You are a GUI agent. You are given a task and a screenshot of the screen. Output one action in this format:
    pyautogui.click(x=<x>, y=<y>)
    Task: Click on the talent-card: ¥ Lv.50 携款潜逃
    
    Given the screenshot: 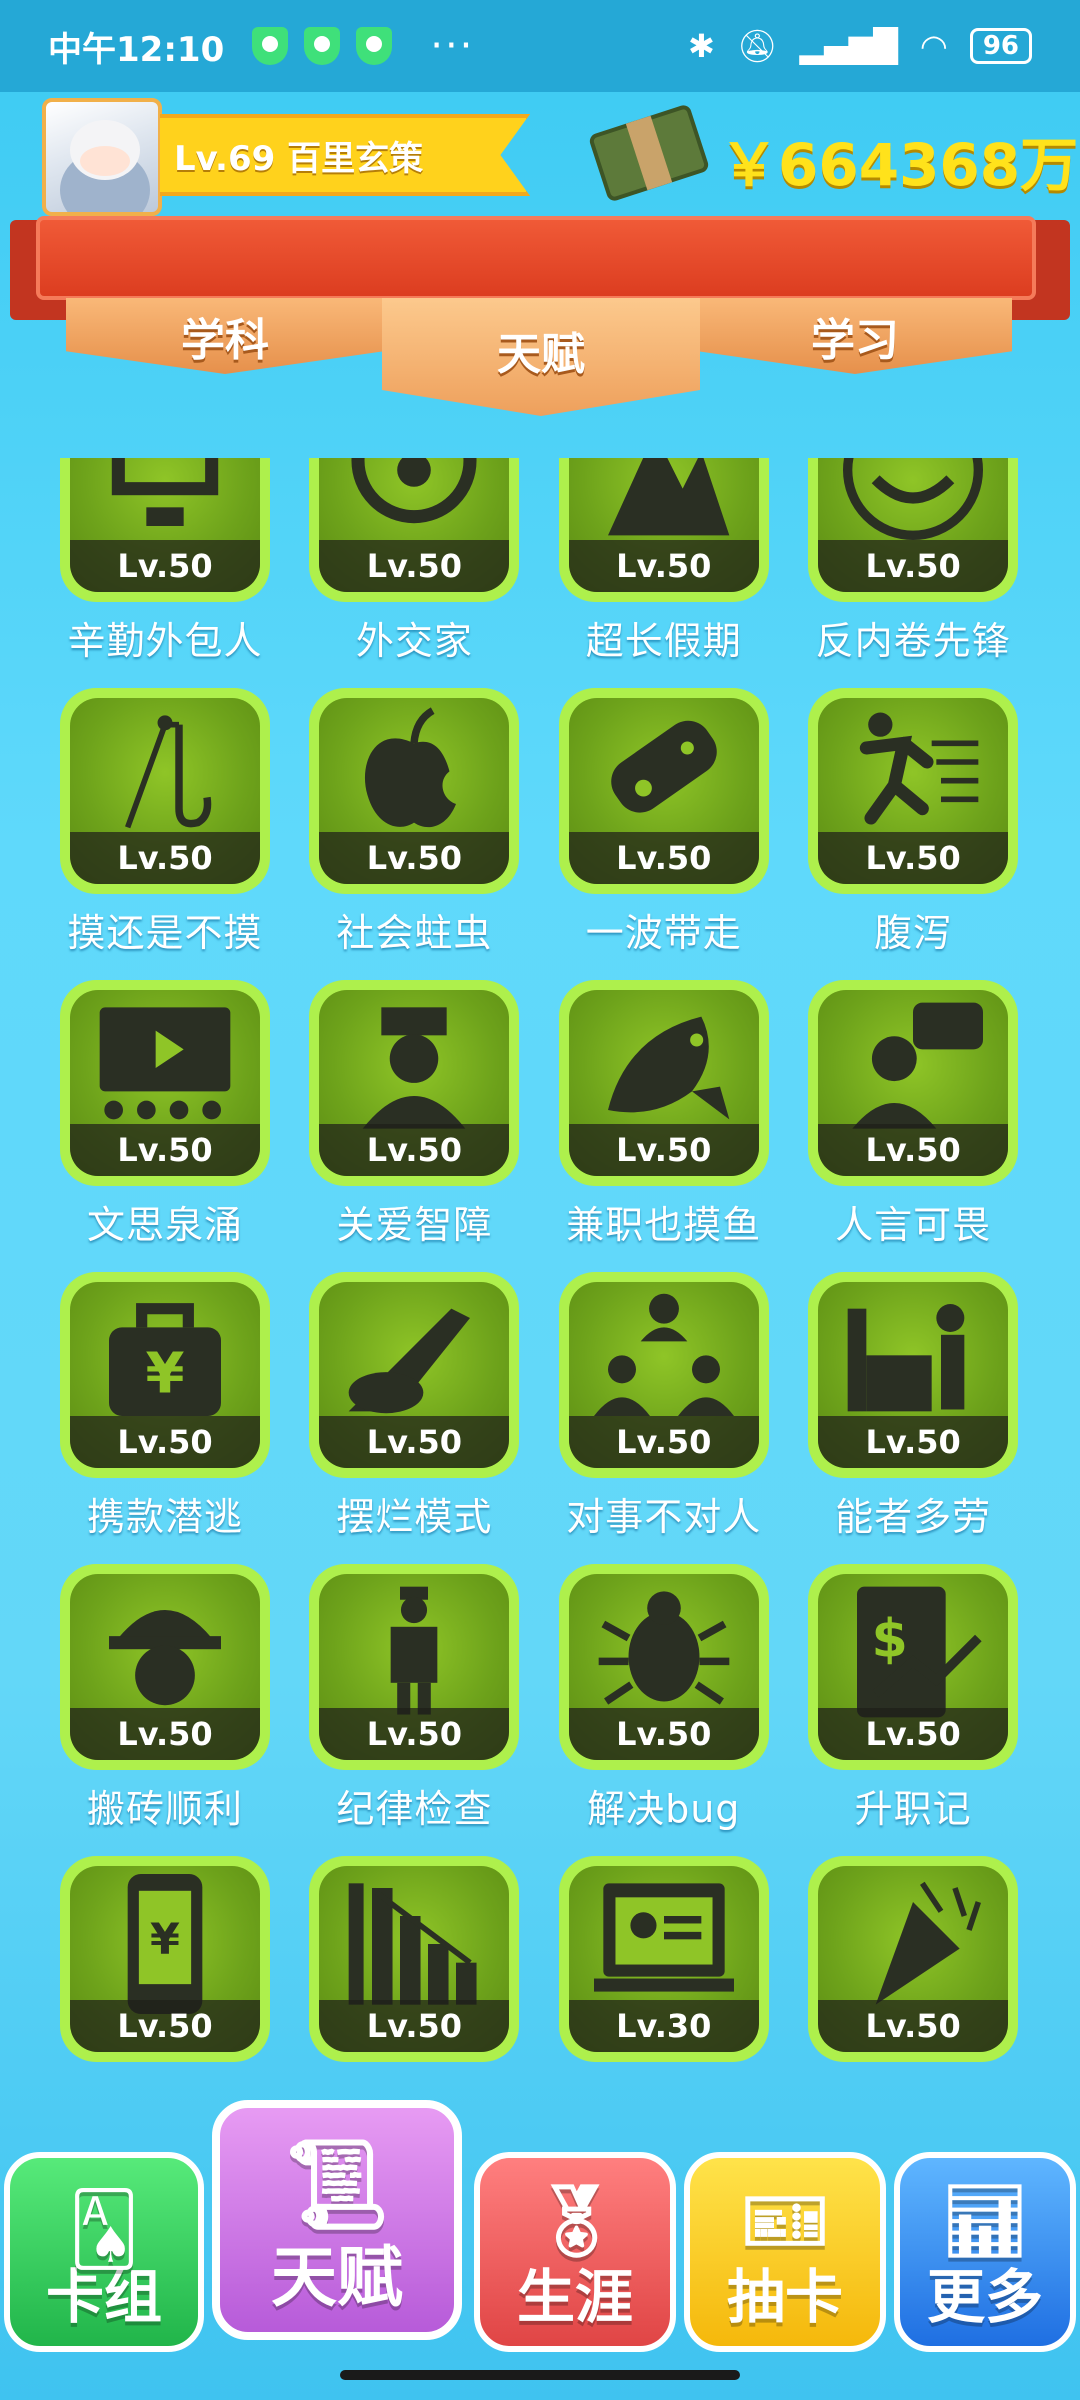 What is the action you would take?
    pyautogui.click(x=165, y=1406)
    